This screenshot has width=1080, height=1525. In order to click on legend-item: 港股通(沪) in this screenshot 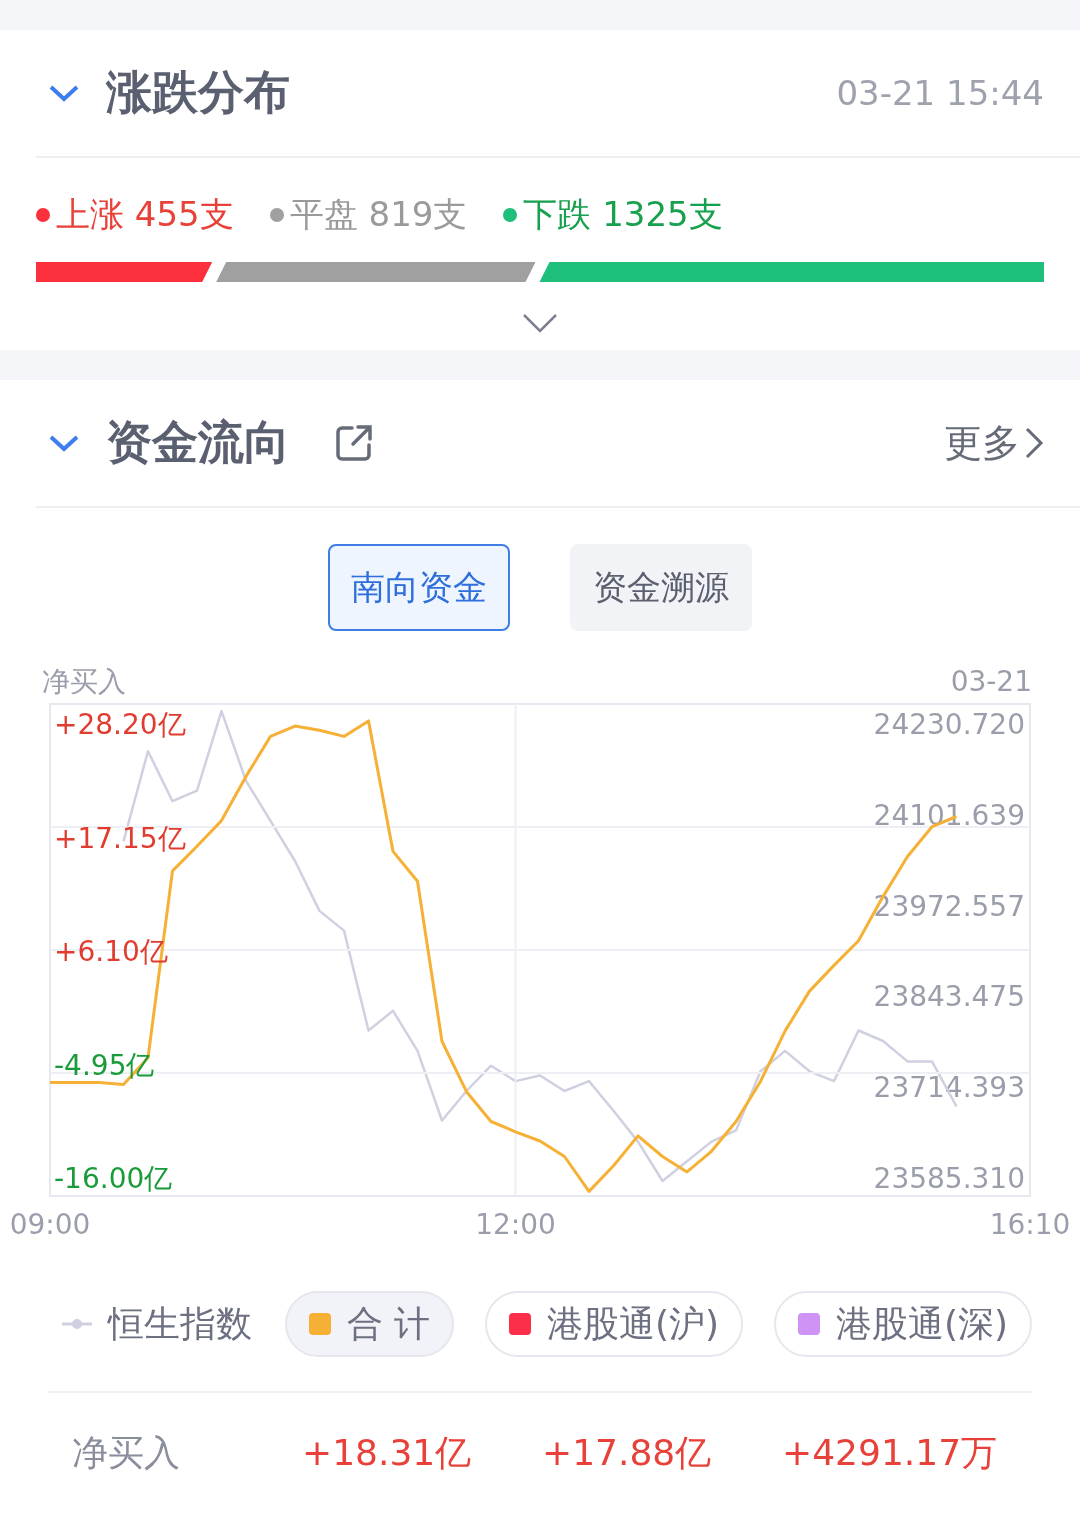, I will do `click(614, 1324)`.